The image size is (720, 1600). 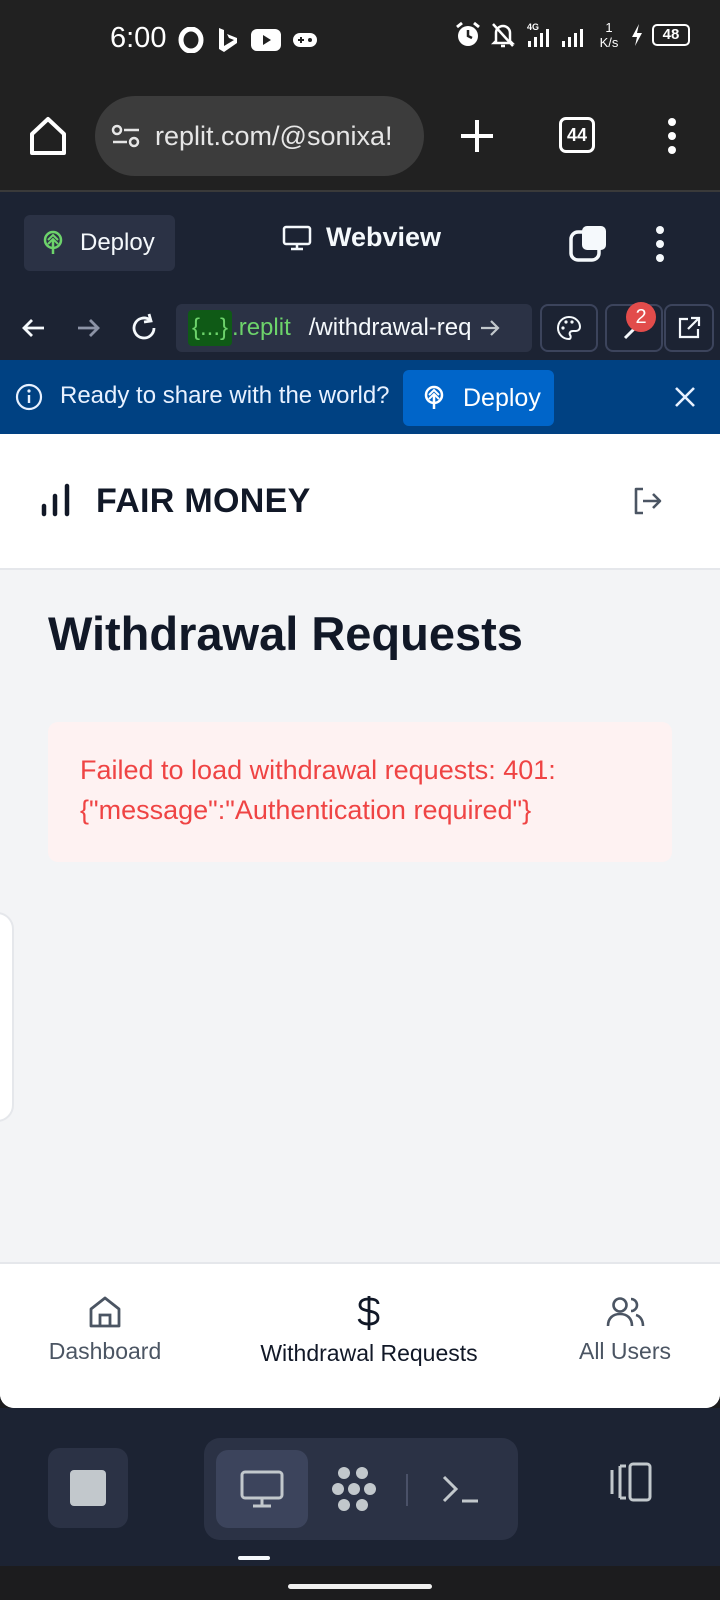 What do you see at coordinates (647, 501) in the screenshot?
I see `logout-icon` at bounding box center [647, 501].